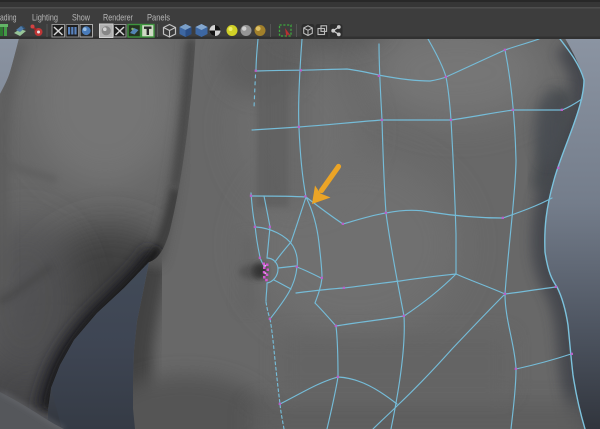 The height and width of the screenshot is (429, 600). What do you see at coordinates (81, 18) in the screenshot?
I see `svg-text: Show` at bounding box center [81, 18].